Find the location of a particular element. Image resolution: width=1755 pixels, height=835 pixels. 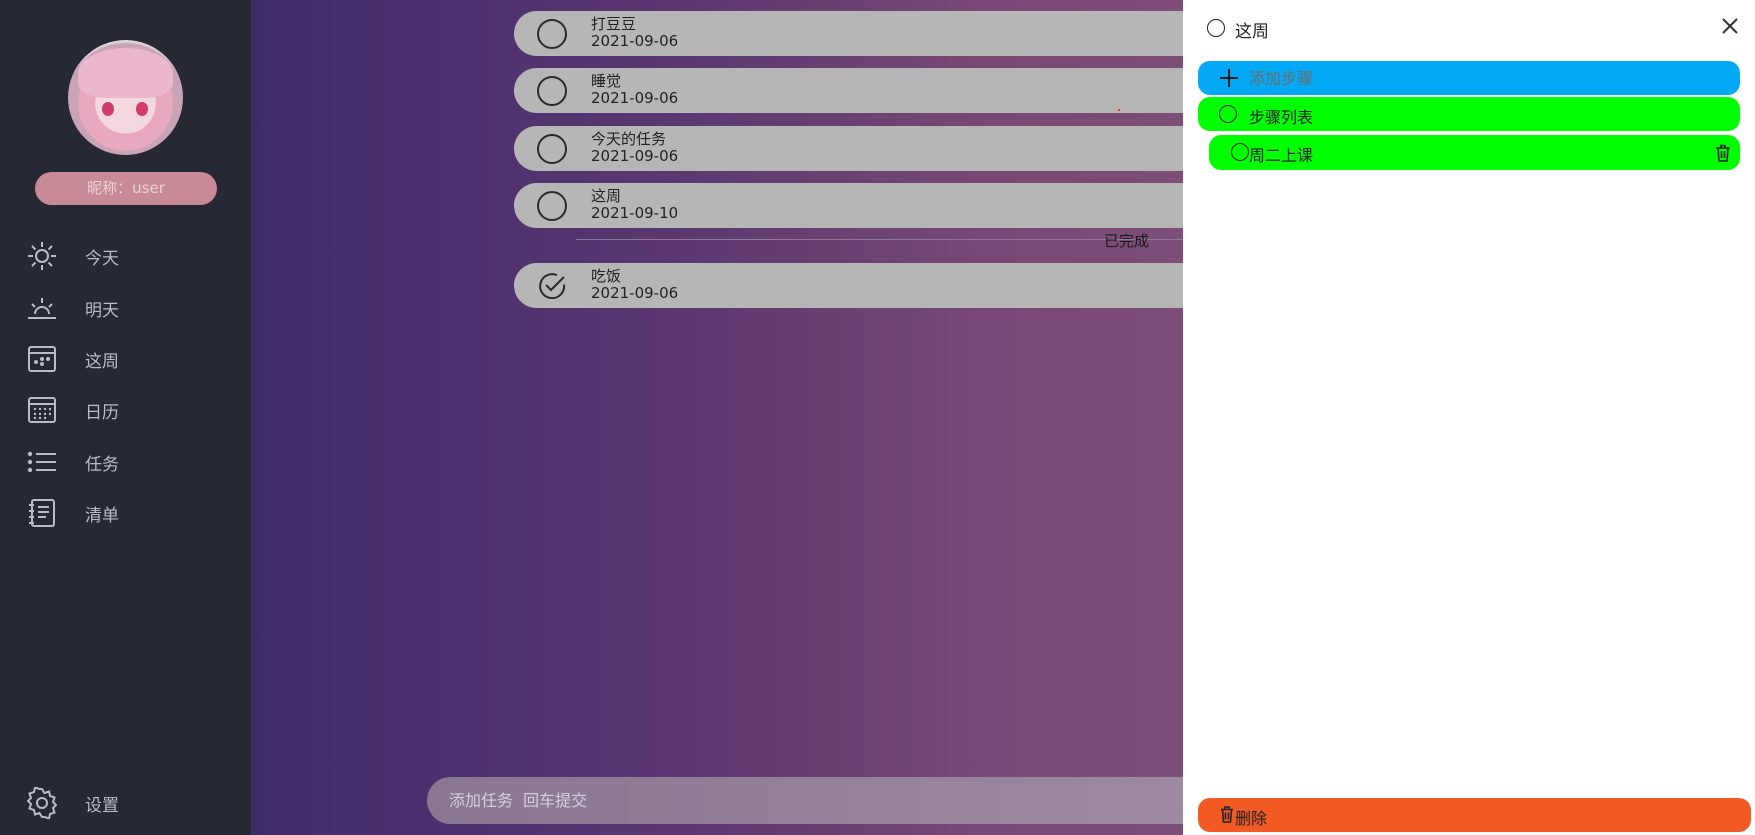

completed-label: 已完成 is located at coordinates (1127, 241).